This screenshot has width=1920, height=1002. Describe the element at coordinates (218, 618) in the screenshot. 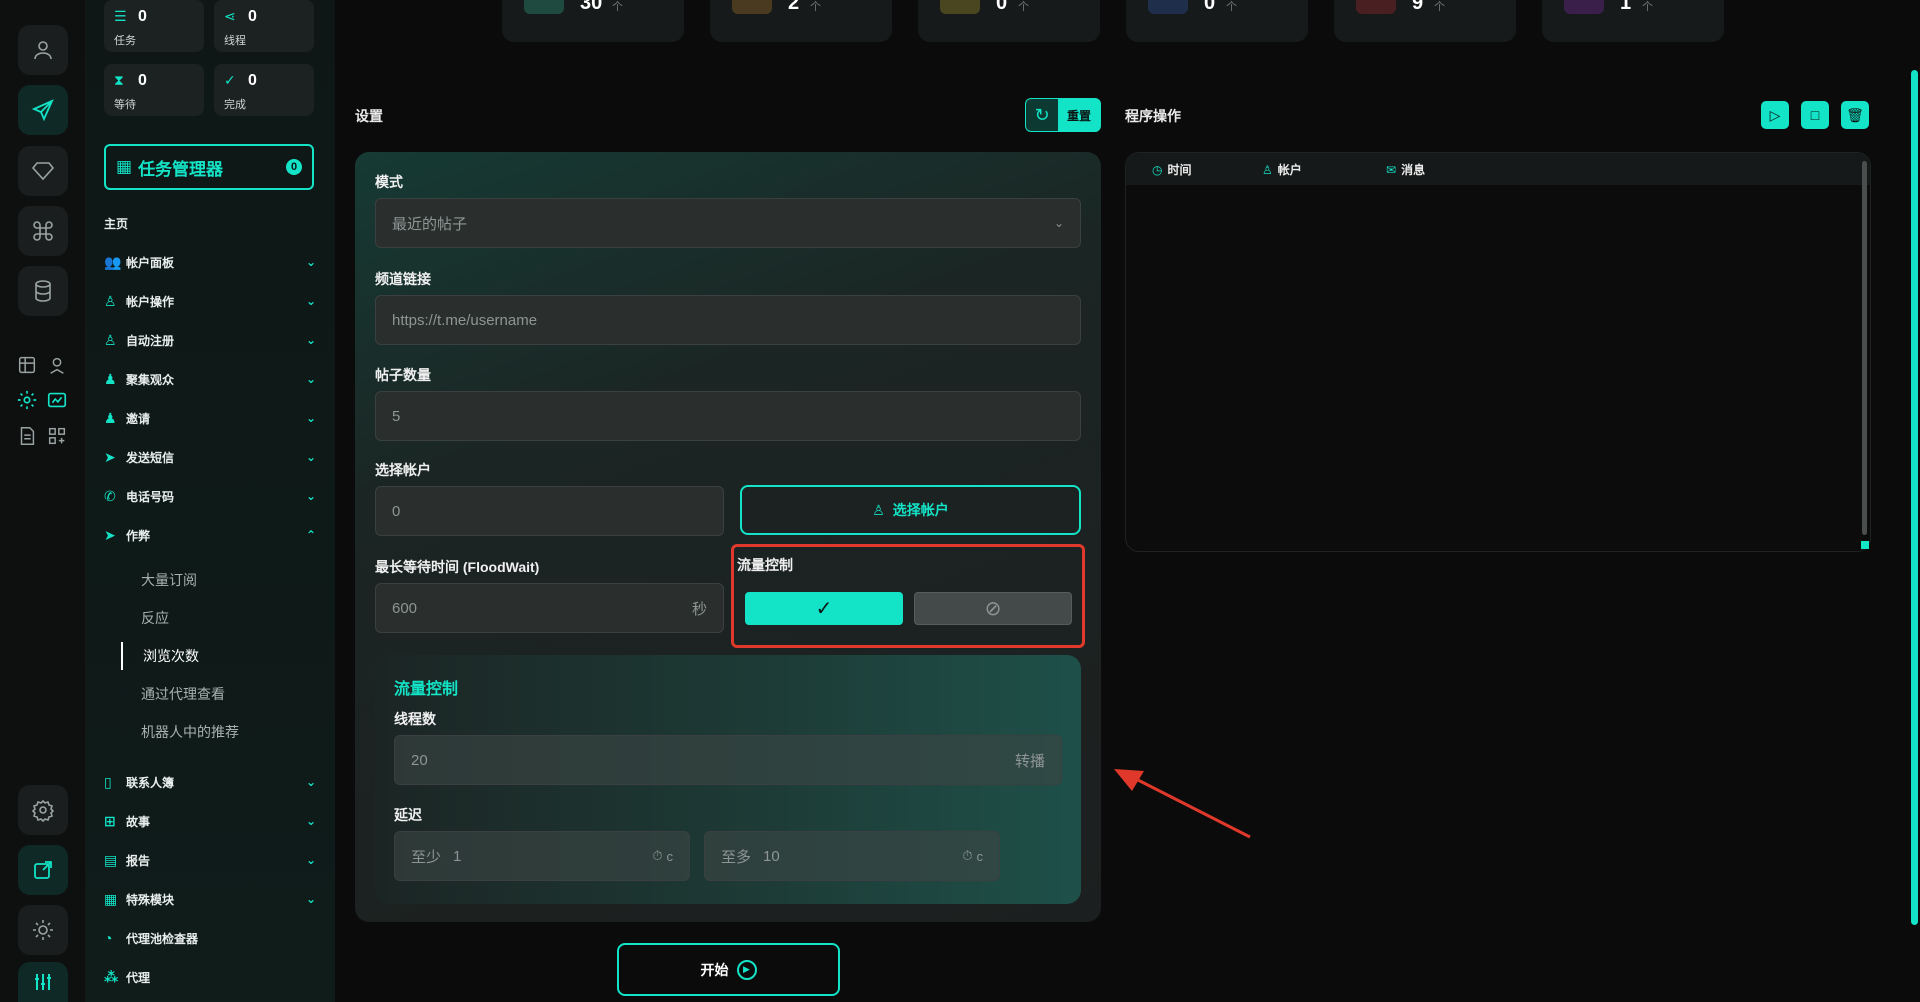

I see `sub-reactions: 反应` at that location.